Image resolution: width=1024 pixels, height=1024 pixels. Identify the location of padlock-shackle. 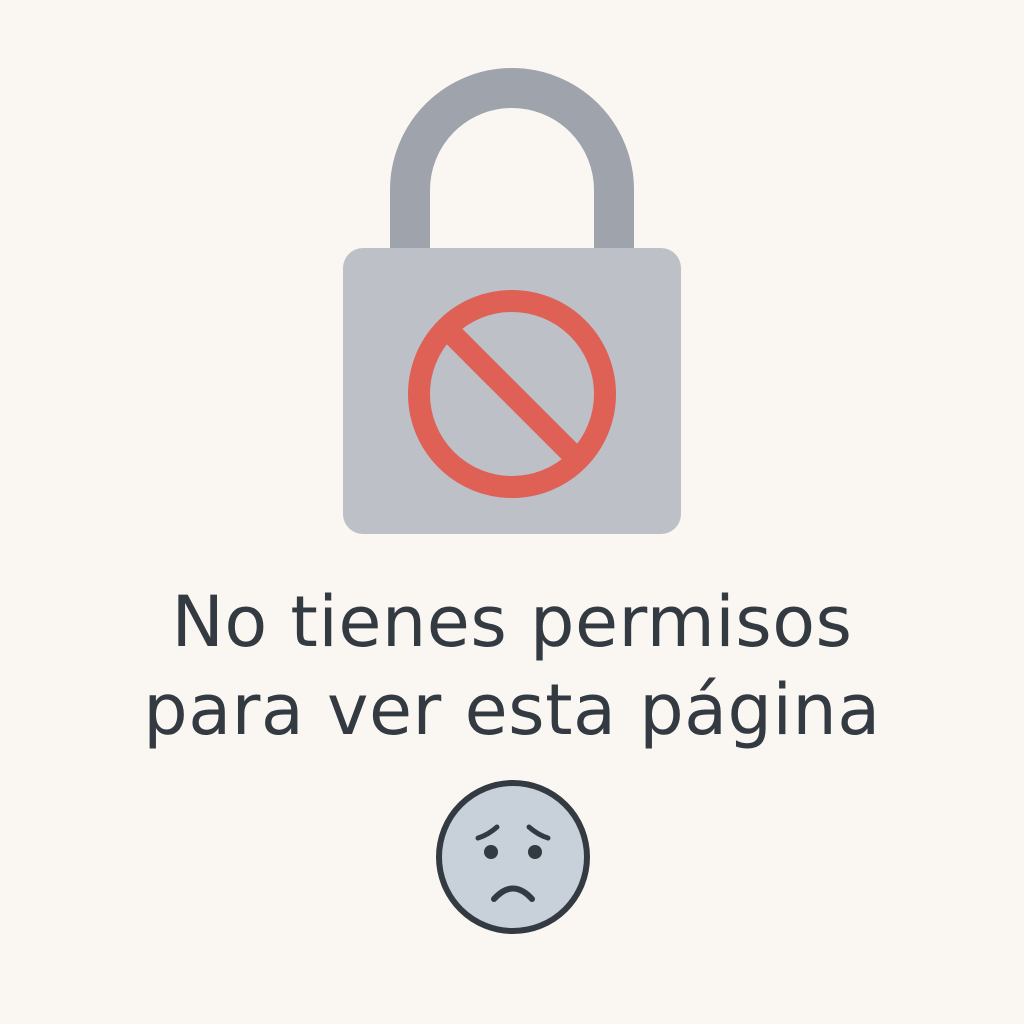
(512, 159).